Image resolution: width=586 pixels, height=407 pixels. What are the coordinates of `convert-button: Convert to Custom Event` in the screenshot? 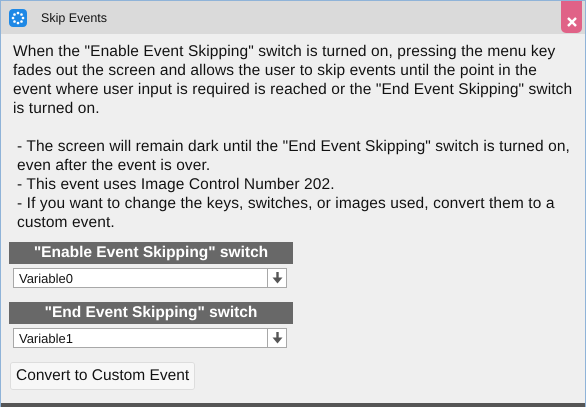 It's located at (103, 376).